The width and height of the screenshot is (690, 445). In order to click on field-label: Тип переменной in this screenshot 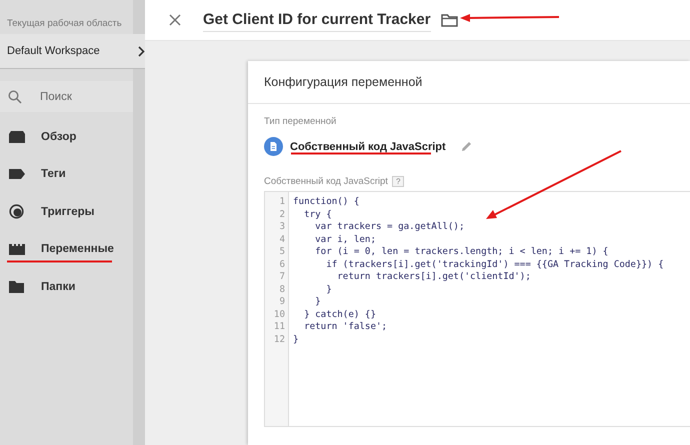, I will do `click(301, 121)`.